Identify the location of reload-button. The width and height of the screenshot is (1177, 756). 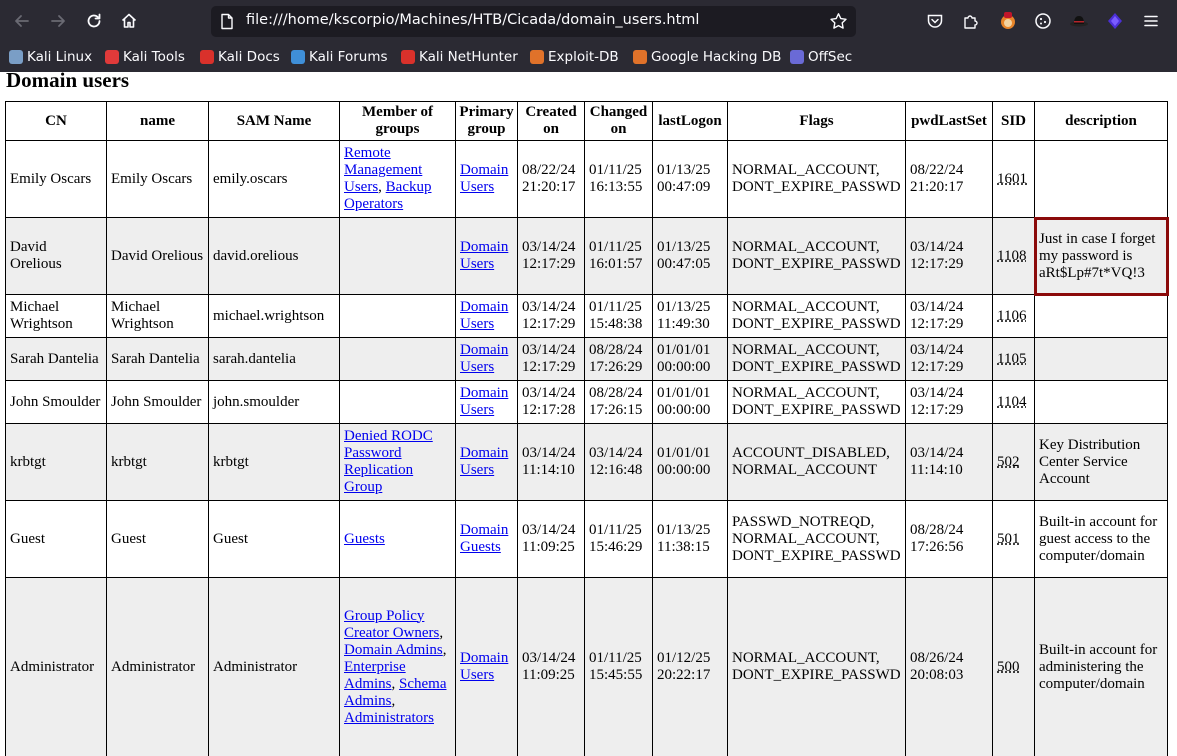
(94, 21).